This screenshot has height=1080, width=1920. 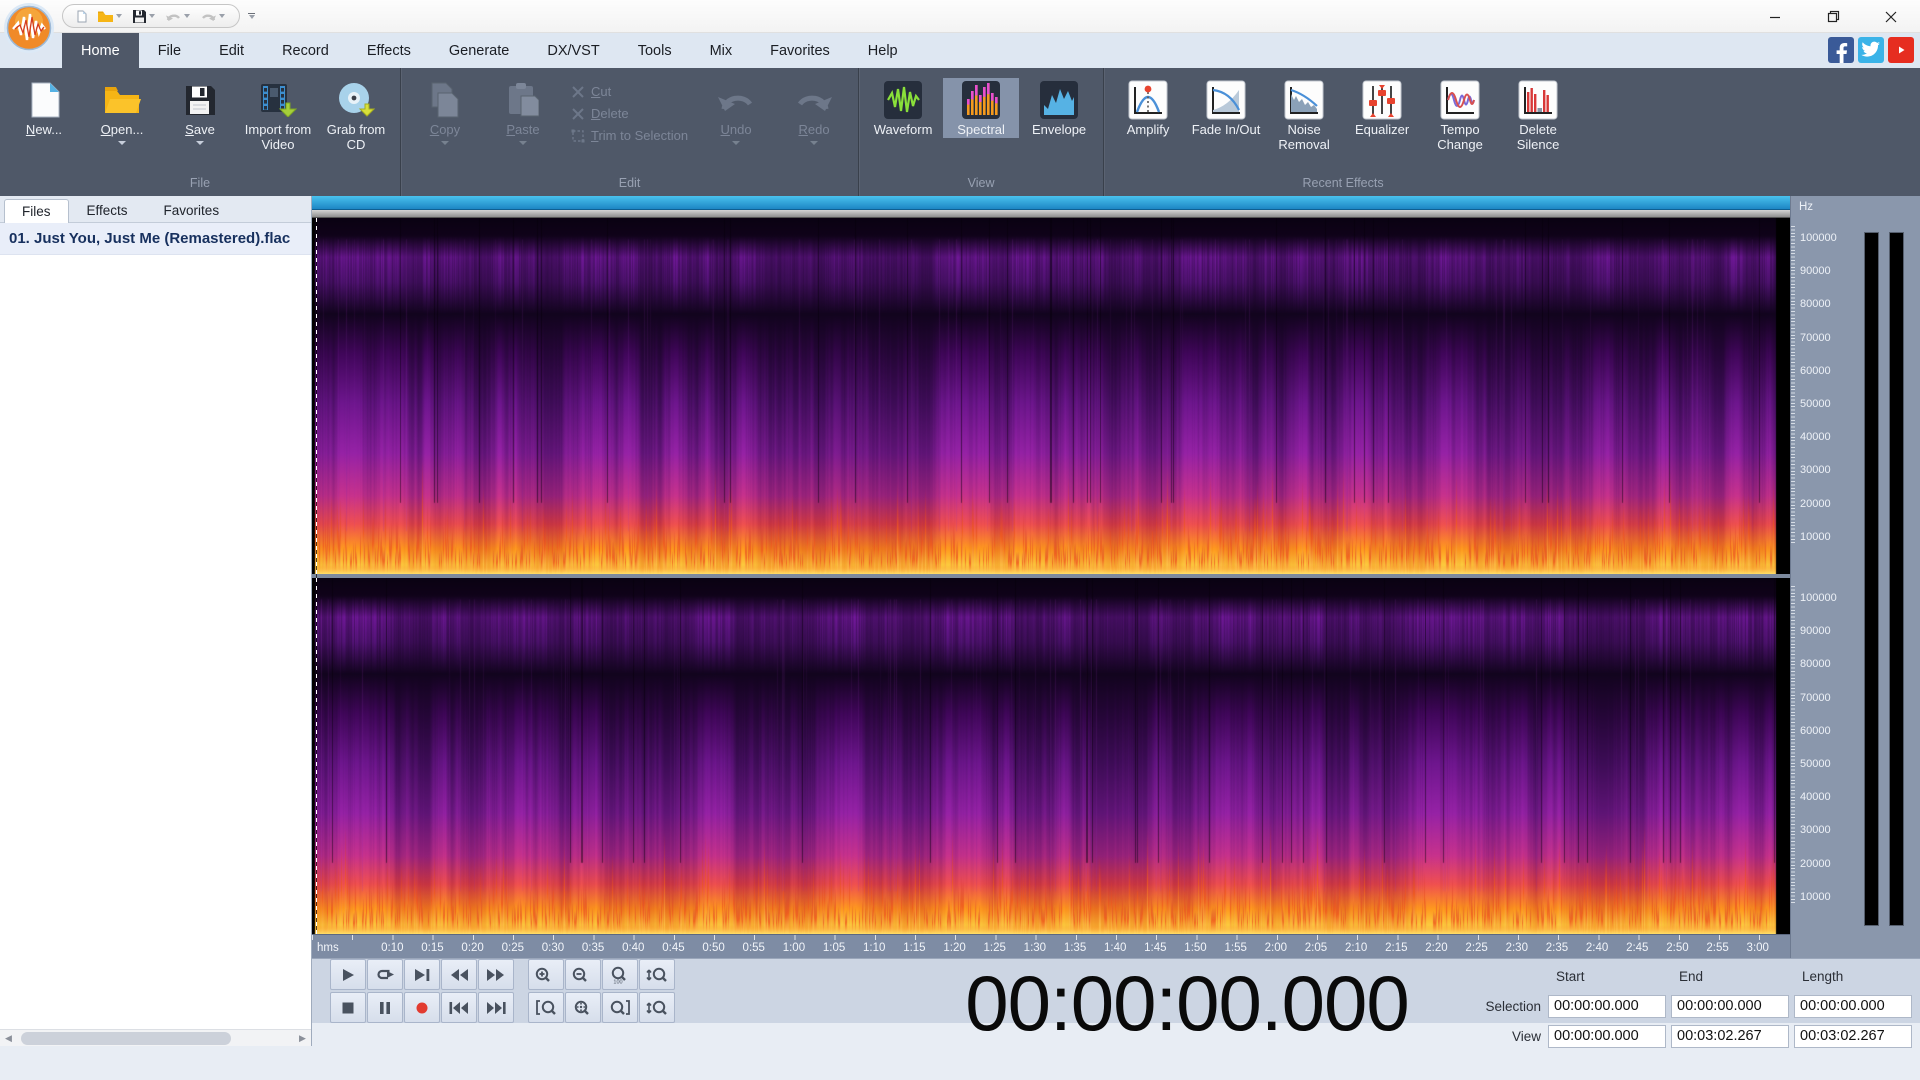 What do you see at coordinates (155, 626) in the screenshot?
I see `file-list: 01. Just You, Just Me (Remastered).flac` at bounding box center [155, 626].